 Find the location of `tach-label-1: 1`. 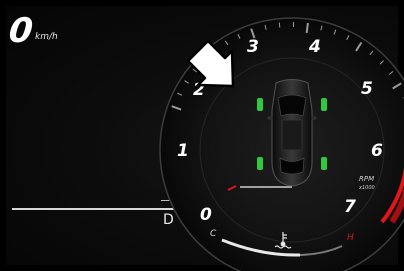

tach-label-1: 1 is located at coordinates (183, 151).